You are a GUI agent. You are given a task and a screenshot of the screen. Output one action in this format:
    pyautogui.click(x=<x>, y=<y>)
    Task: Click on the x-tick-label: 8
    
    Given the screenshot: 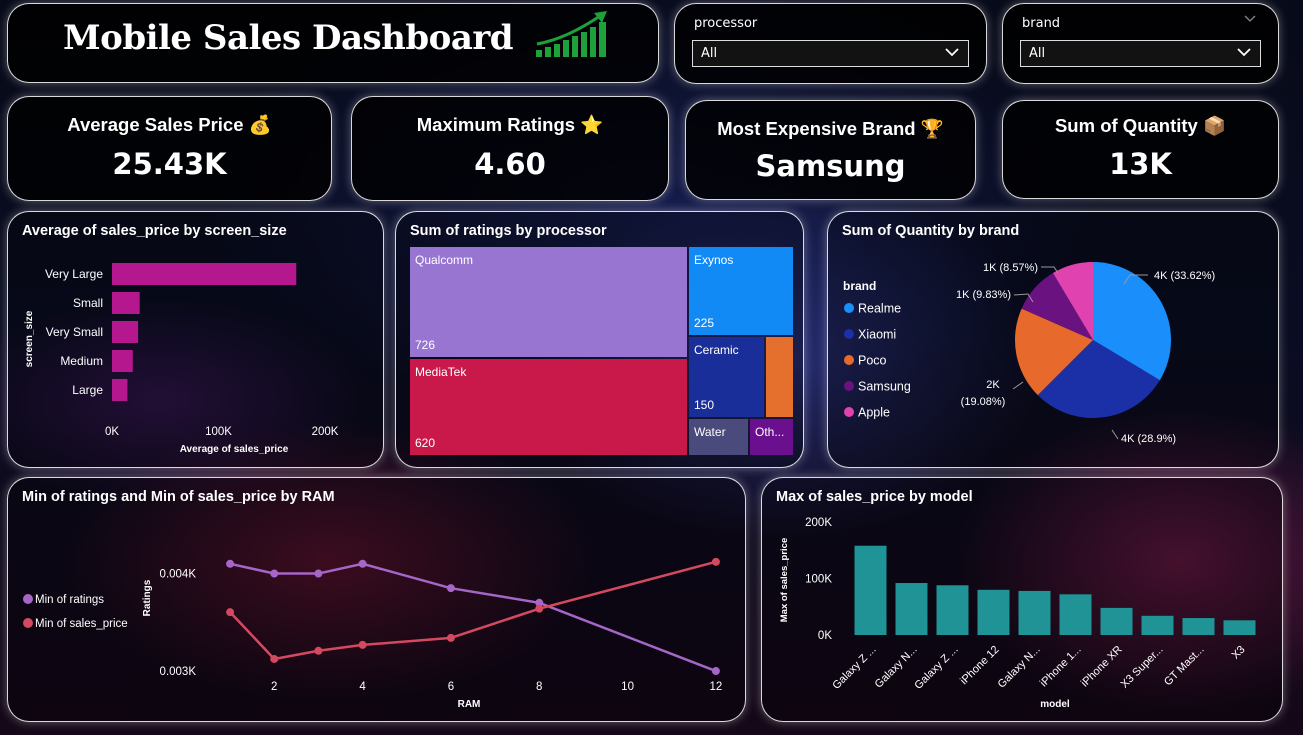 What is the action you would take?
    pyautogui.click(x=539, y=687)
    